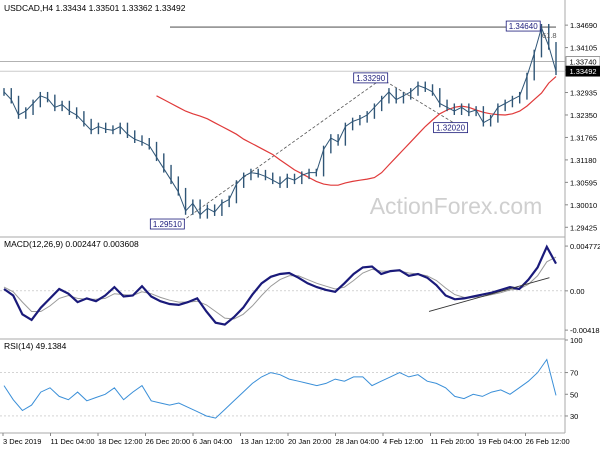 The image size is (600, 455). What do you see at coordinates (212, 441) in the screenshot?
I see `x-tick-label: 6 Jan 04:00` at bounding box center [212, 441].